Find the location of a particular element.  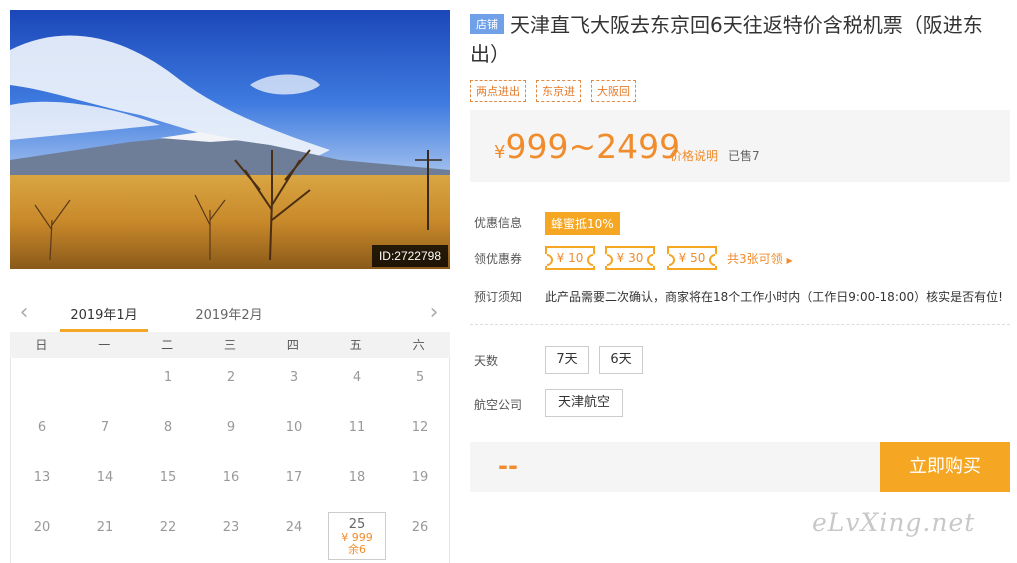

calendar-day: 11 is located at coordinates (357, 436).